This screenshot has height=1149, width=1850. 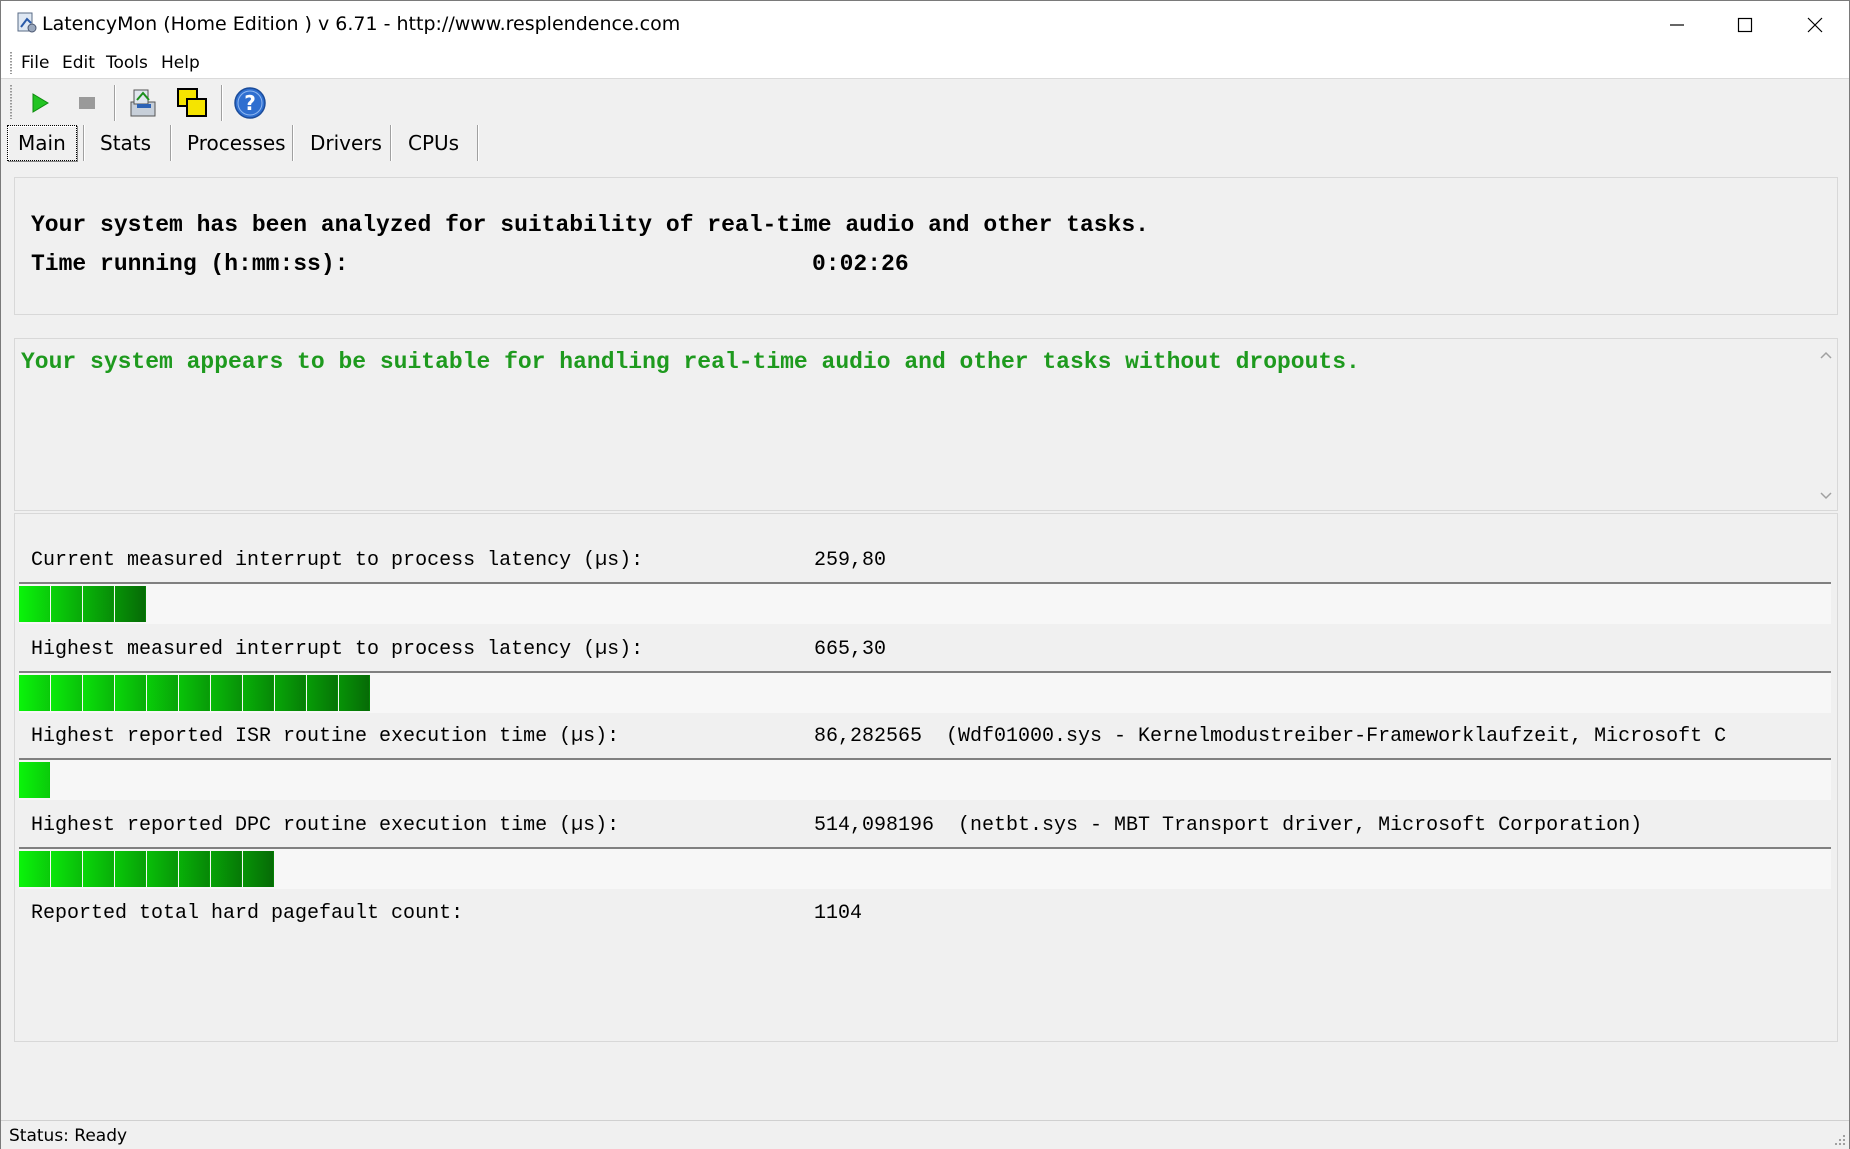 What do you see at coordinates (11, 63) in the screenshot?
I see `menu-grip` at bounding box center [11, 63].